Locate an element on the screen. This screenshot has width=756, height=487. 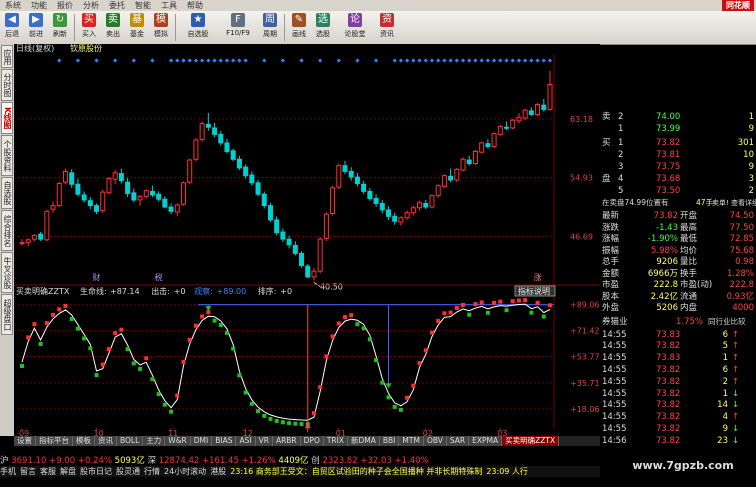
left-tab: 自选股 is located at coordinates (7, 193).